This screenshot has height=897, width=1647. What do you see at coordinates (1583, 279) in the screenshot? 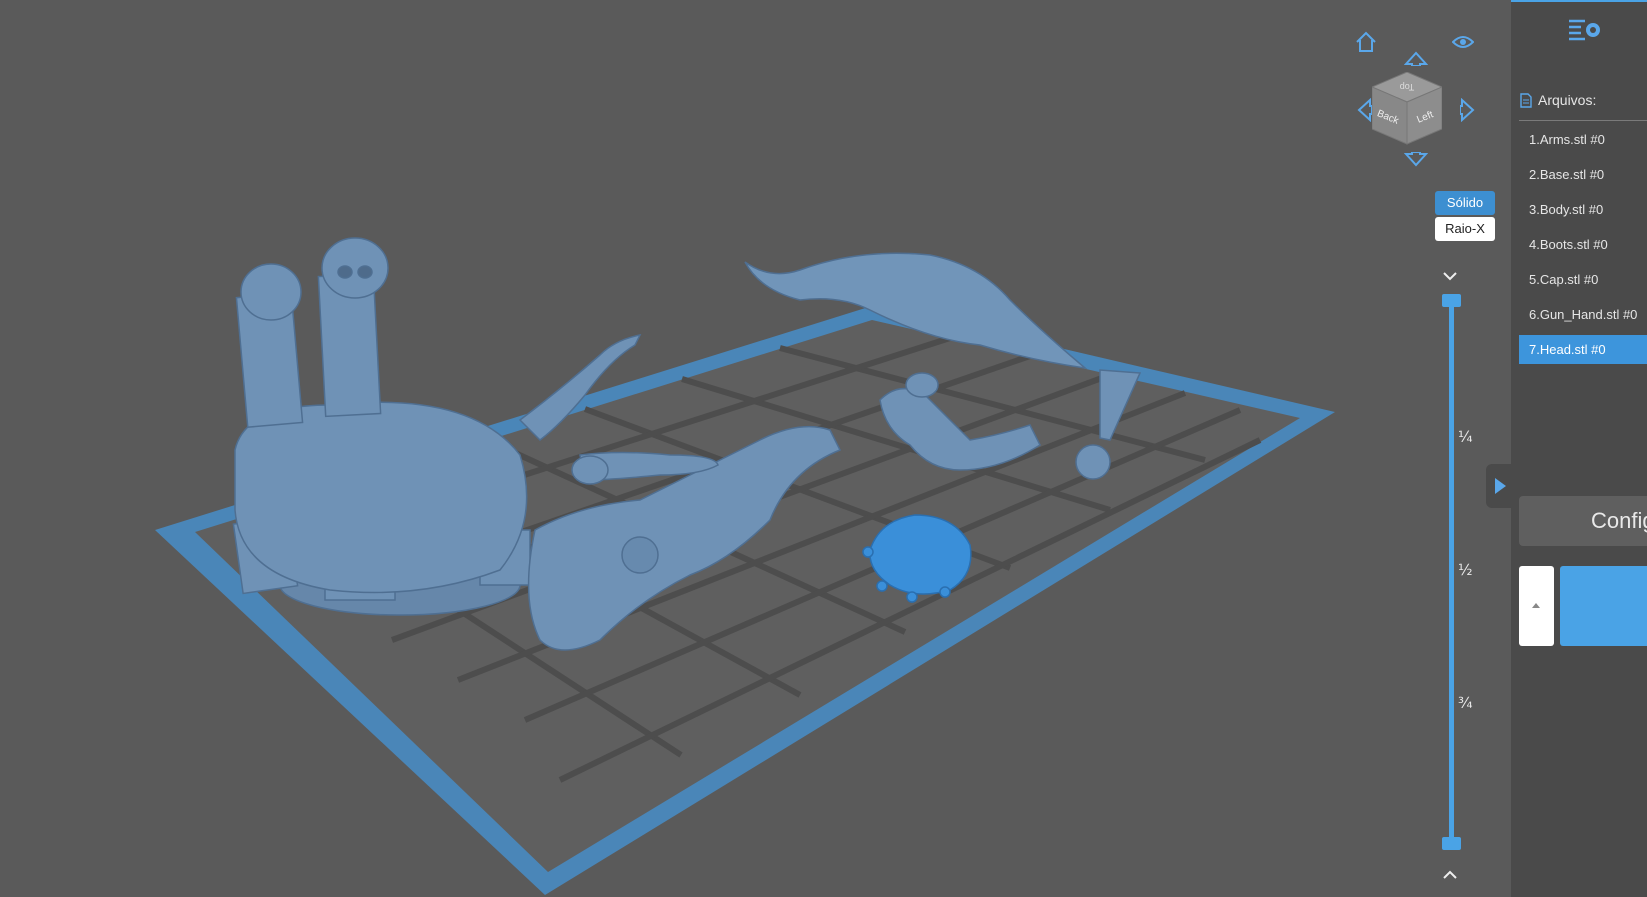
I see `file-item-cap: 5.Cap.stl #0` at bounding box center [1583, 279].